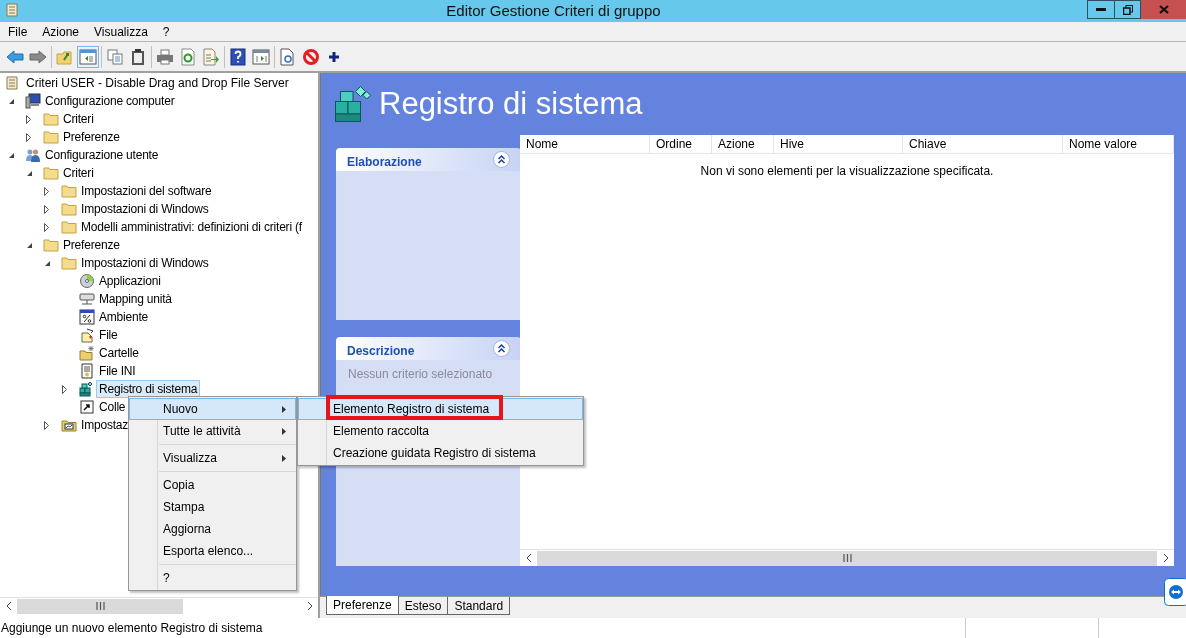 The height and width of the screenshot is (638, 1186). What do you see at coordinates (212, 529) in the screenshot?
I see `menu-item: Aggiorna` at bounding box center [212, 529].